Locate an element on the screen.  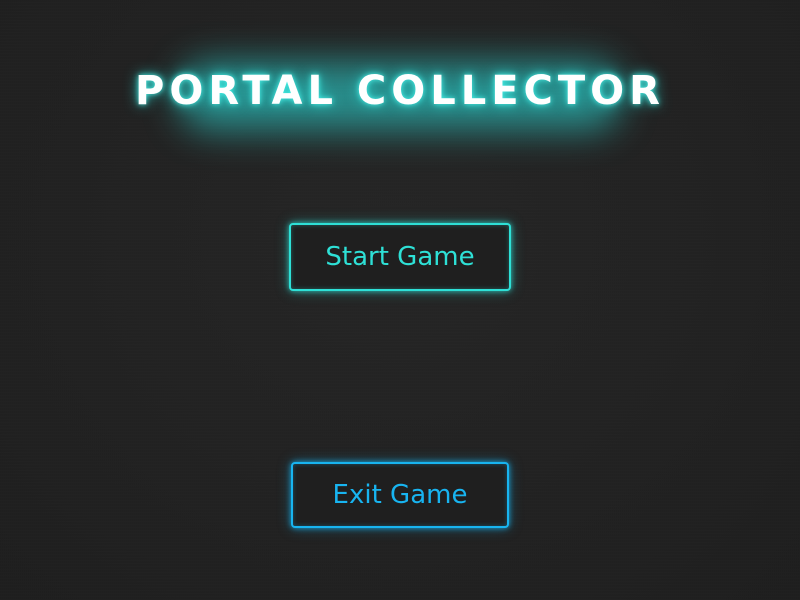
exit-game-label: Exit Game is located at coordinates (400, 495).